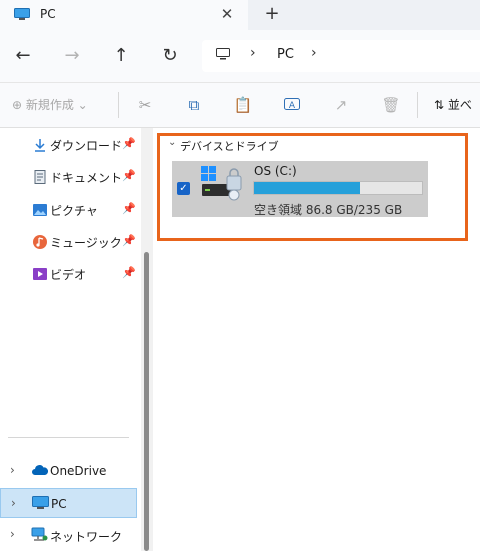  I want to click on close-tab-icon: ✕, so click(227, 14).